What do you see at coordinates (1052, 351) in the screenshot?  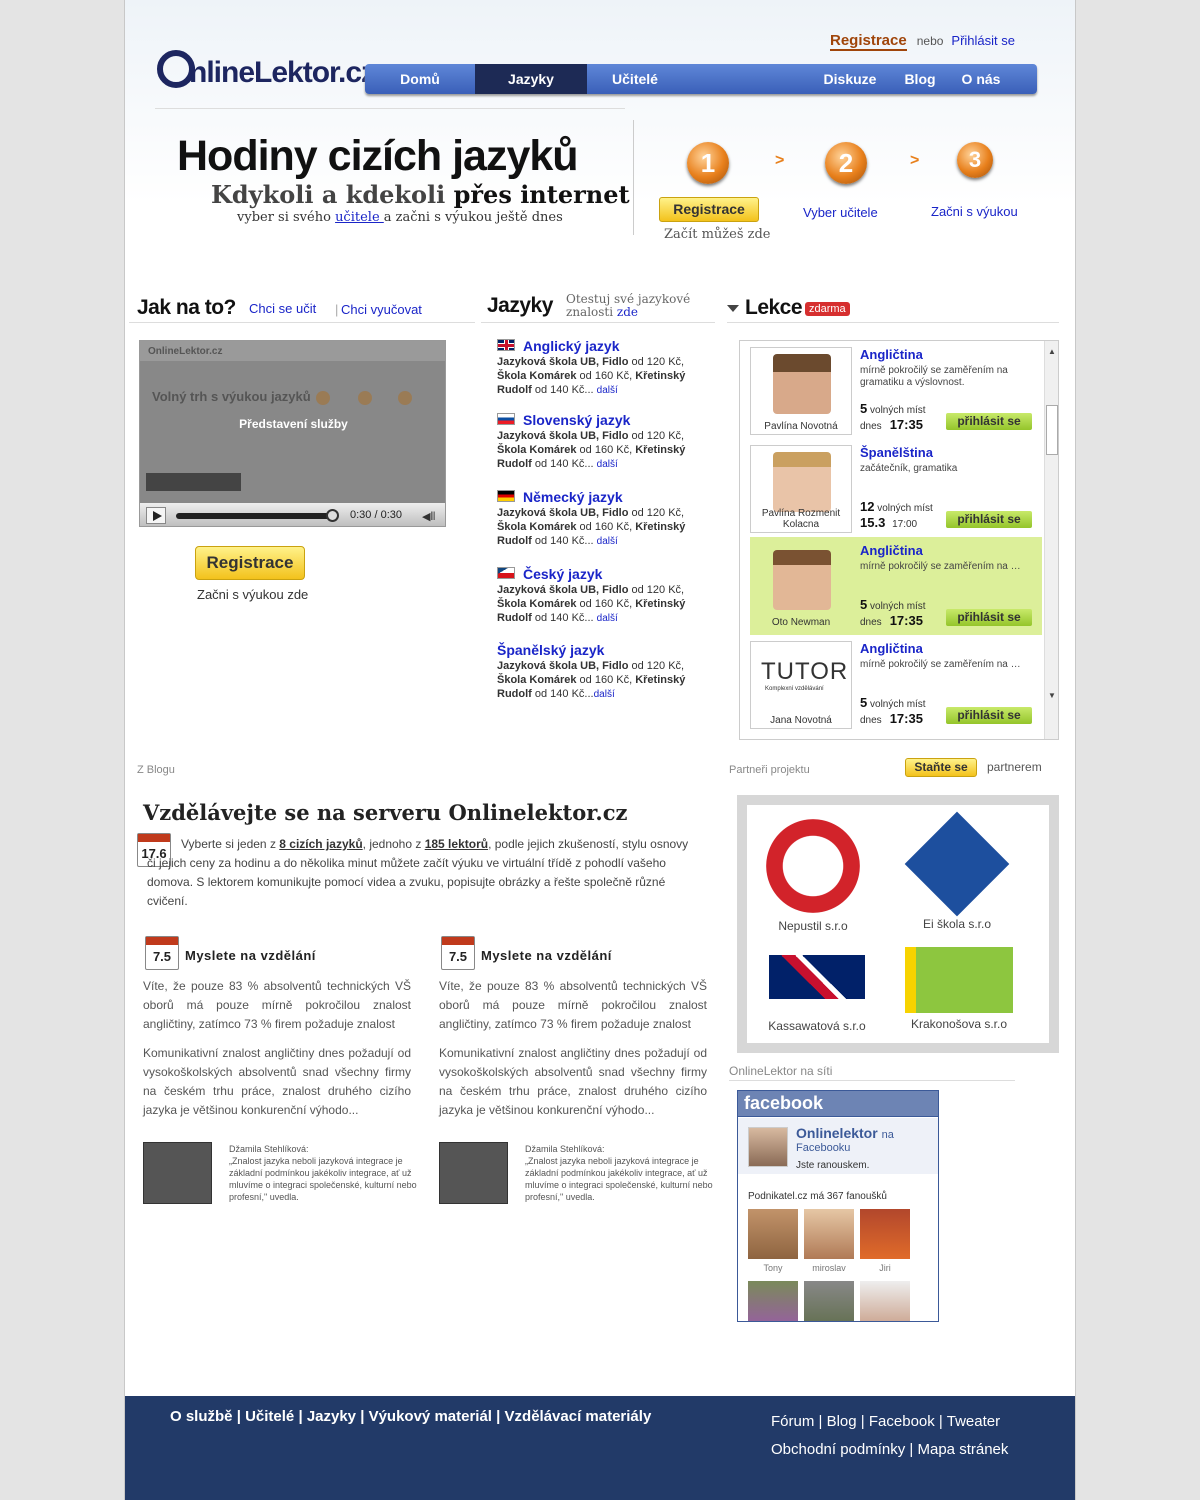 I see `scroll-up-icon: ▲` at bounding box center [1052, 351].